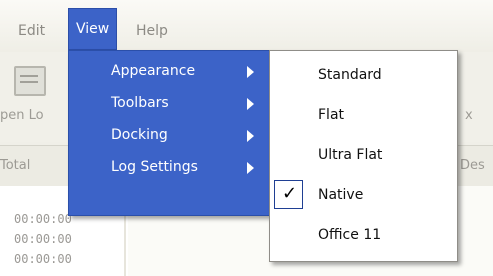 The image size is (493, 276). What do you see at coordinates (139, 135) in the screenshot?
I see `view-menu-item-label: Docking` at bounding box center [139, 135].